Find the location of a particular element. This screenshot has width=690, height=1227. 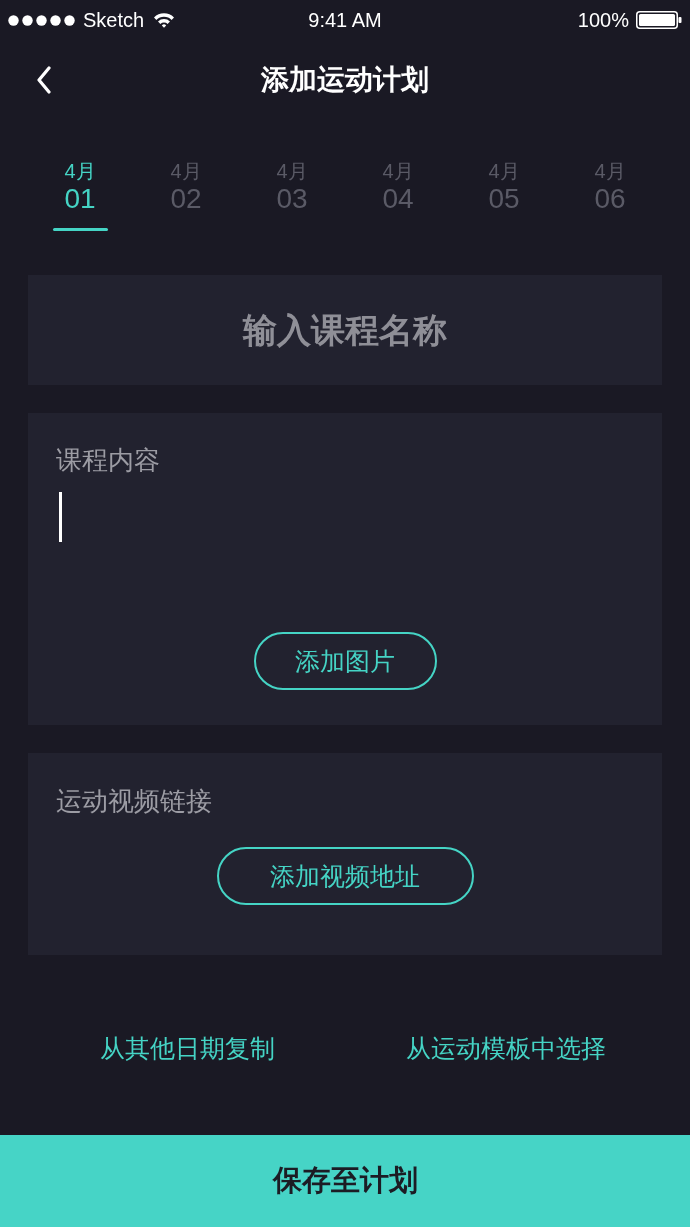

back-icon is located at coordinates (44, 80).